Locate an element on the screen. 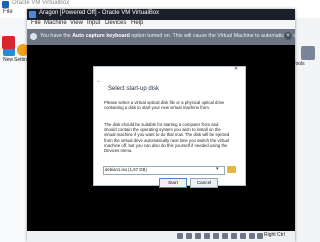  back-arrow-icon: ← is located at coordinates (99, 81).